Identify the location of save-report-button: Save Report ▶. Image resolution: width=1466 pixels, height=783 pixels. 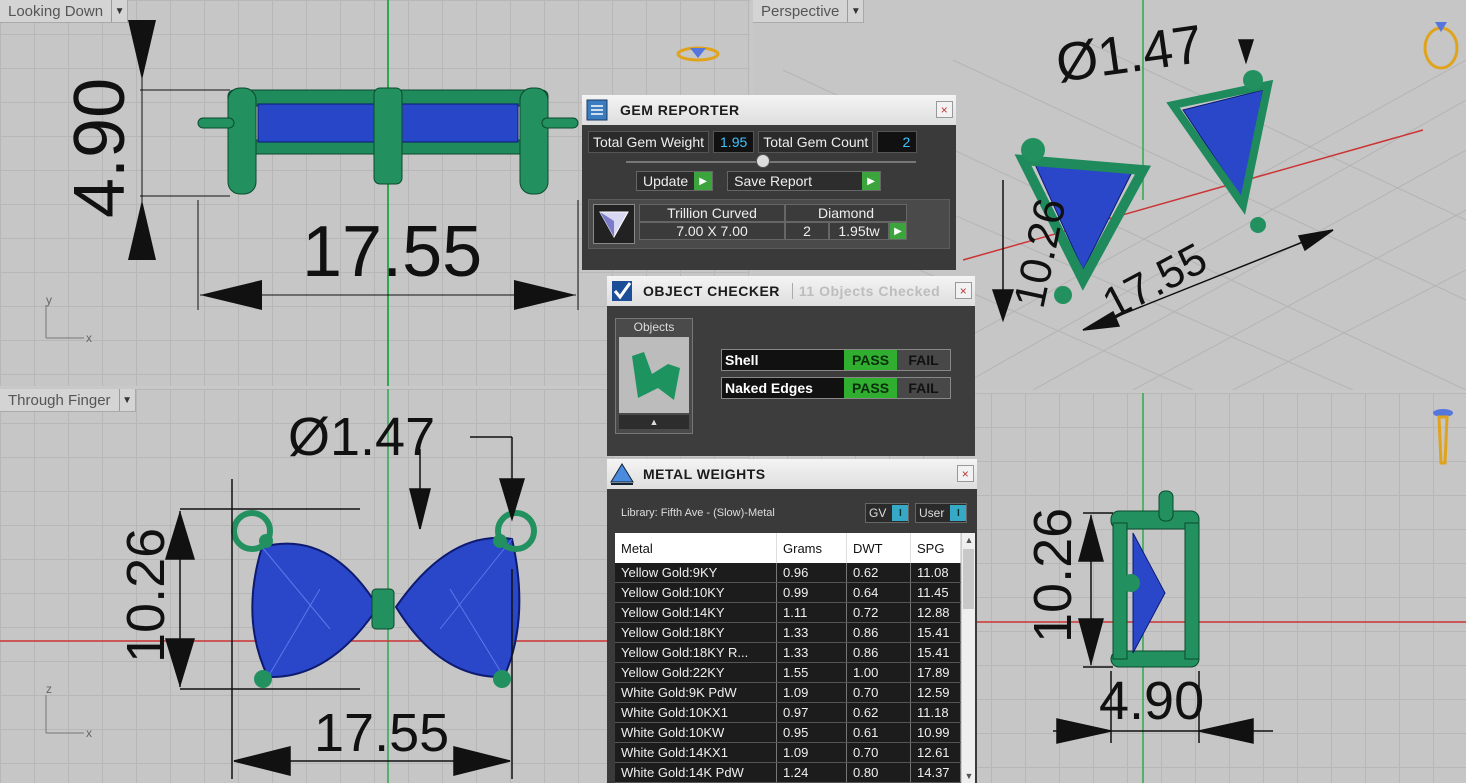
(804, 181).